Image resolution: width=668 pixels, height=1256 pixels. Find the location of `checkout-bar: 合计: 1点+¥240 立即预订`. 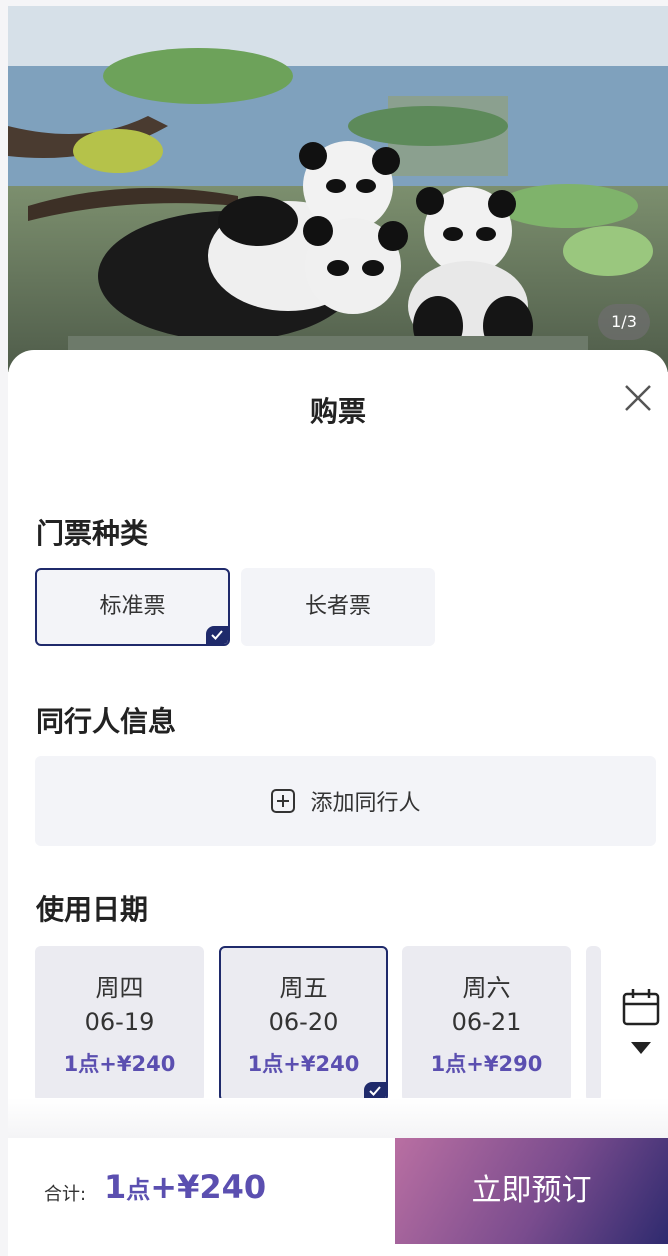

checkout-bar: 合计: 1点+¥240 立即预订 is located at coordinates (338, 1191).